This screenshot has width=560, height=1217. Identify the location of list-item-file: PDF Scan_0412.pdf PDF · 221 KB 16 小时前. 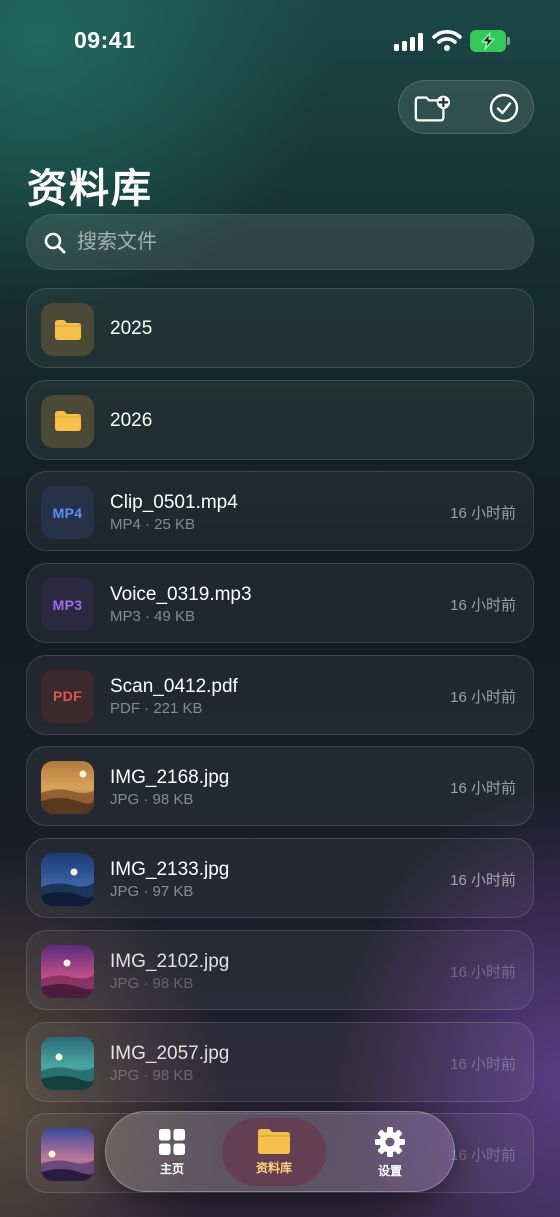
(280, 694).